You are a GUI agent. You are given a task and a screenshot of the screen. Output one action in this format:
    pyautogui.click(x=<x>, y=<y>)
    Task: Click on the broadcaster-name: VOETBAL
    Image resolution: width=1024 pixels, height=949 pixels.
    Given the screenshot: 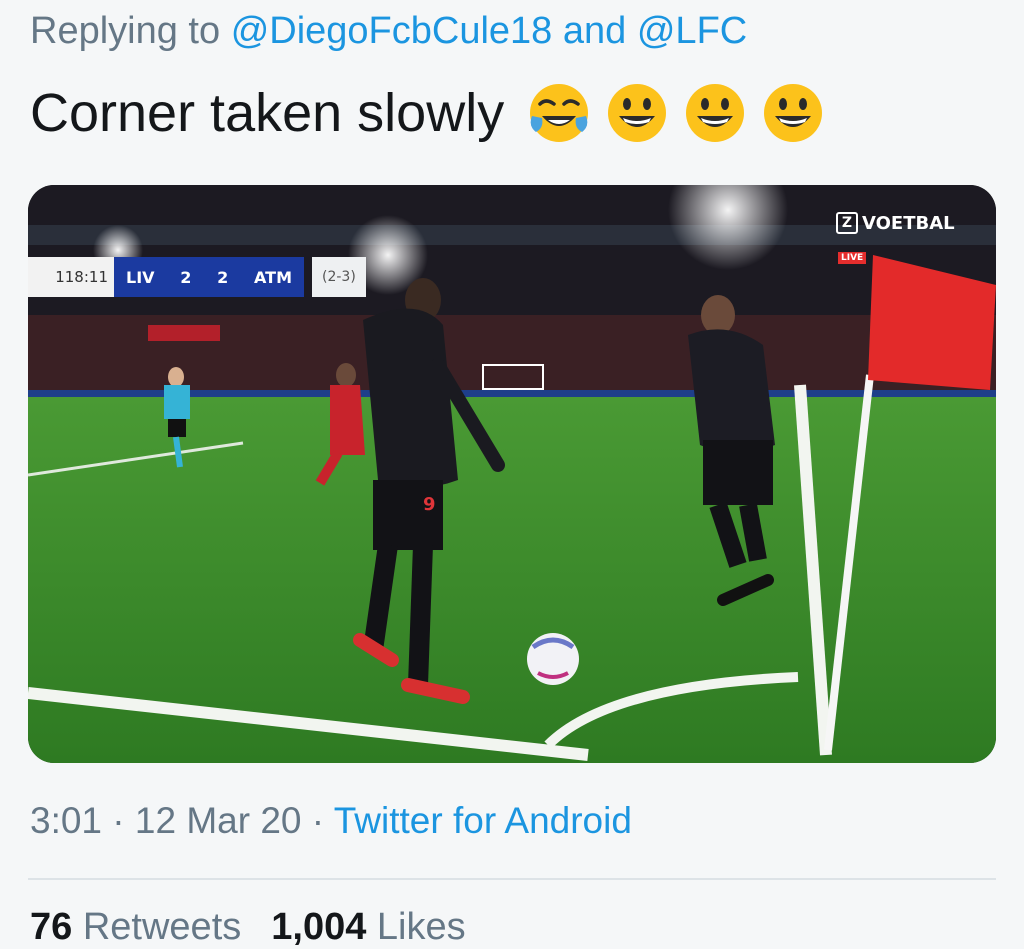 What is the action you would take?
    pyautogui.click(x=908, y=223)
    